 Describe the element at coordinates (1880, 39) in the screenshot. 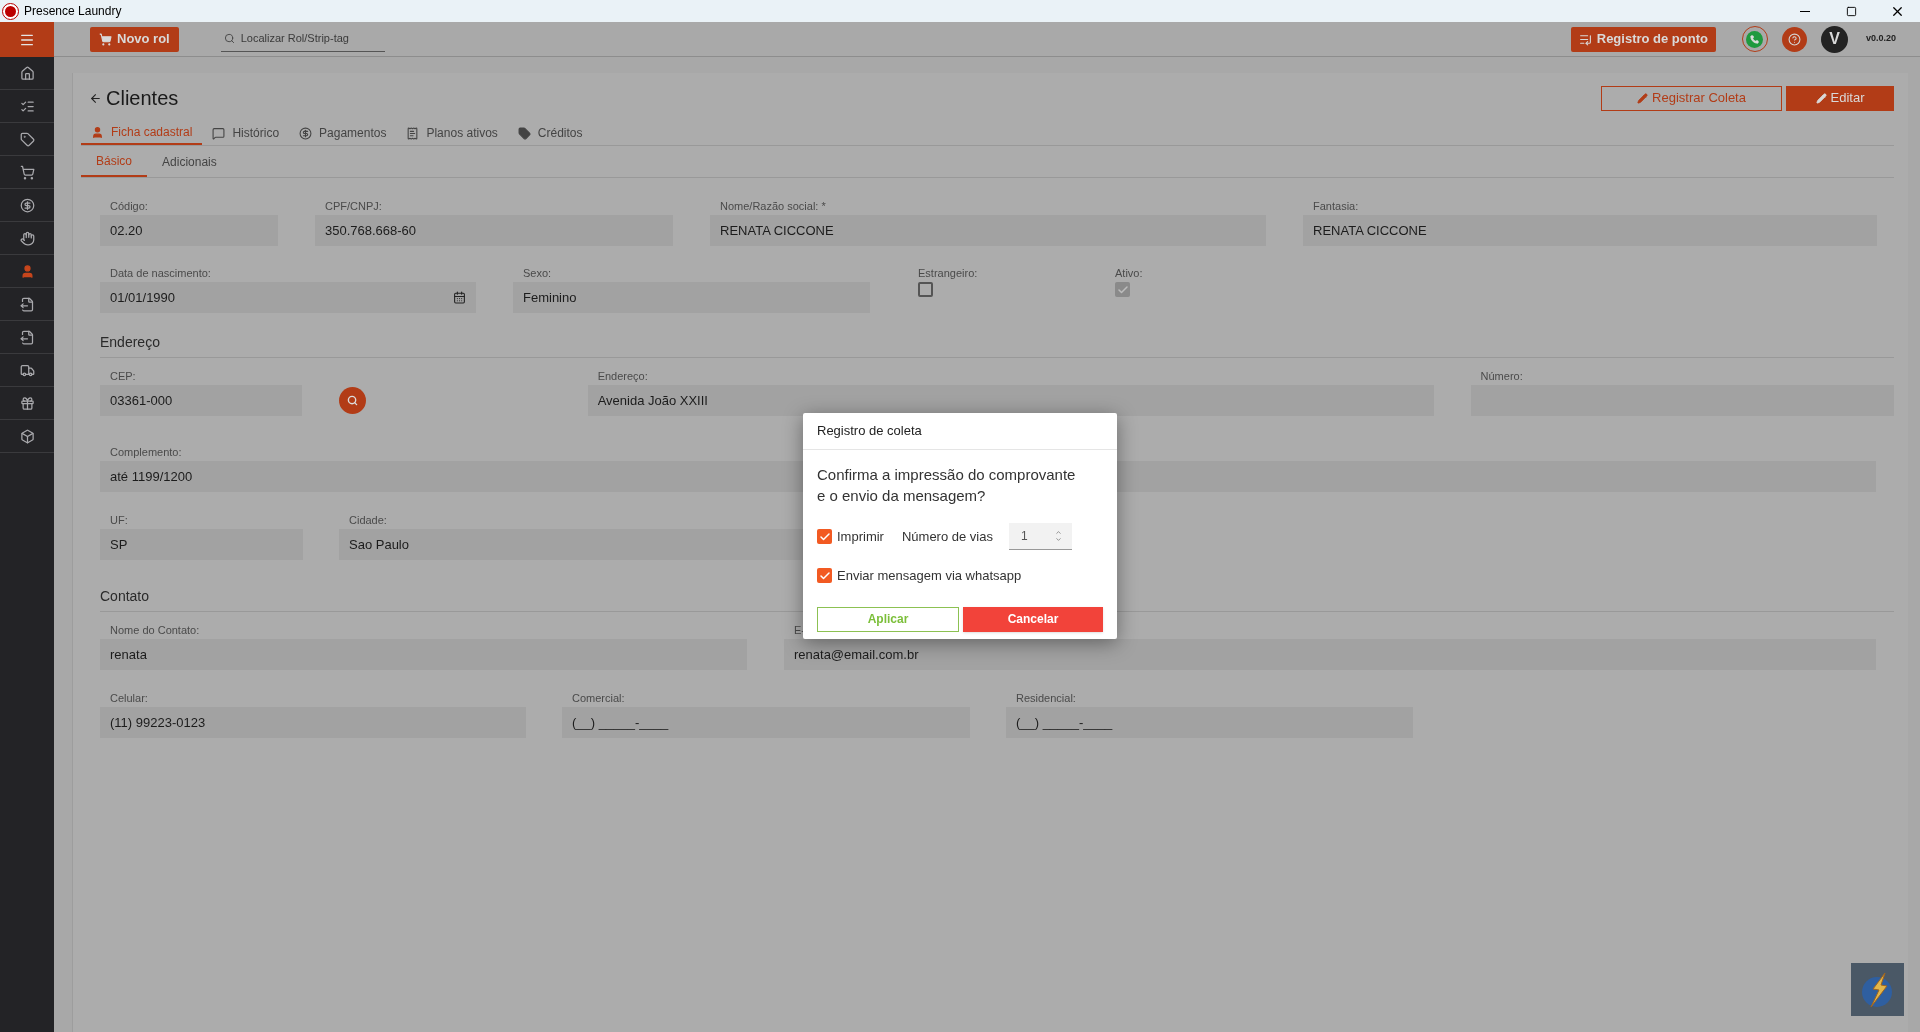

I see `version-label: v0.0.20` at that location.